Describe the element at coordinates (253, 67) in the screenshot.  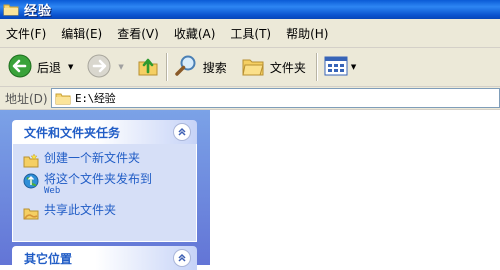
I see `folders-icon` at that location.